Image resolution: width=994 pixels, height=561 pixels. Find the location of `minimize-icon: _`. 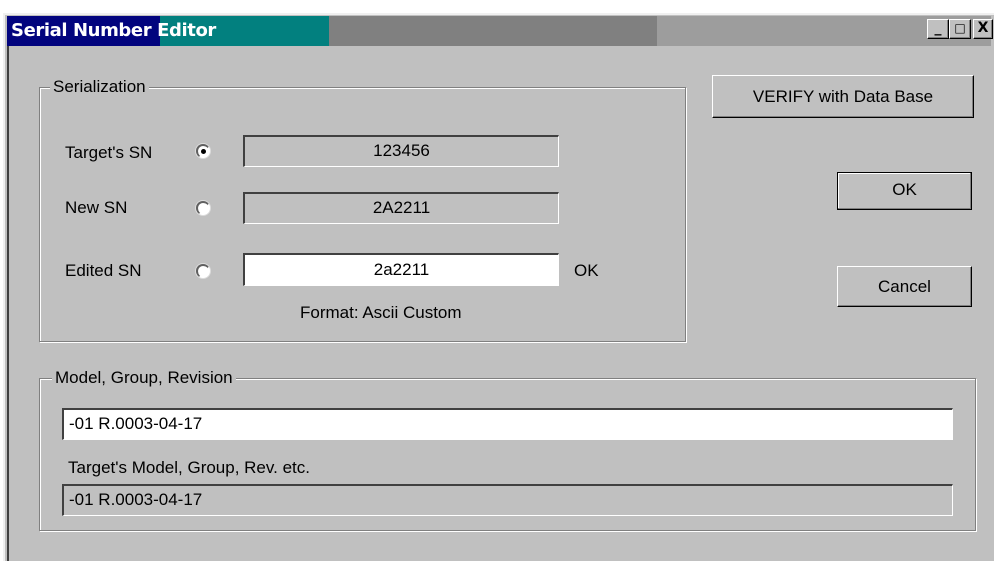

minimize-icon: _ is located at coordinates (938, 28).